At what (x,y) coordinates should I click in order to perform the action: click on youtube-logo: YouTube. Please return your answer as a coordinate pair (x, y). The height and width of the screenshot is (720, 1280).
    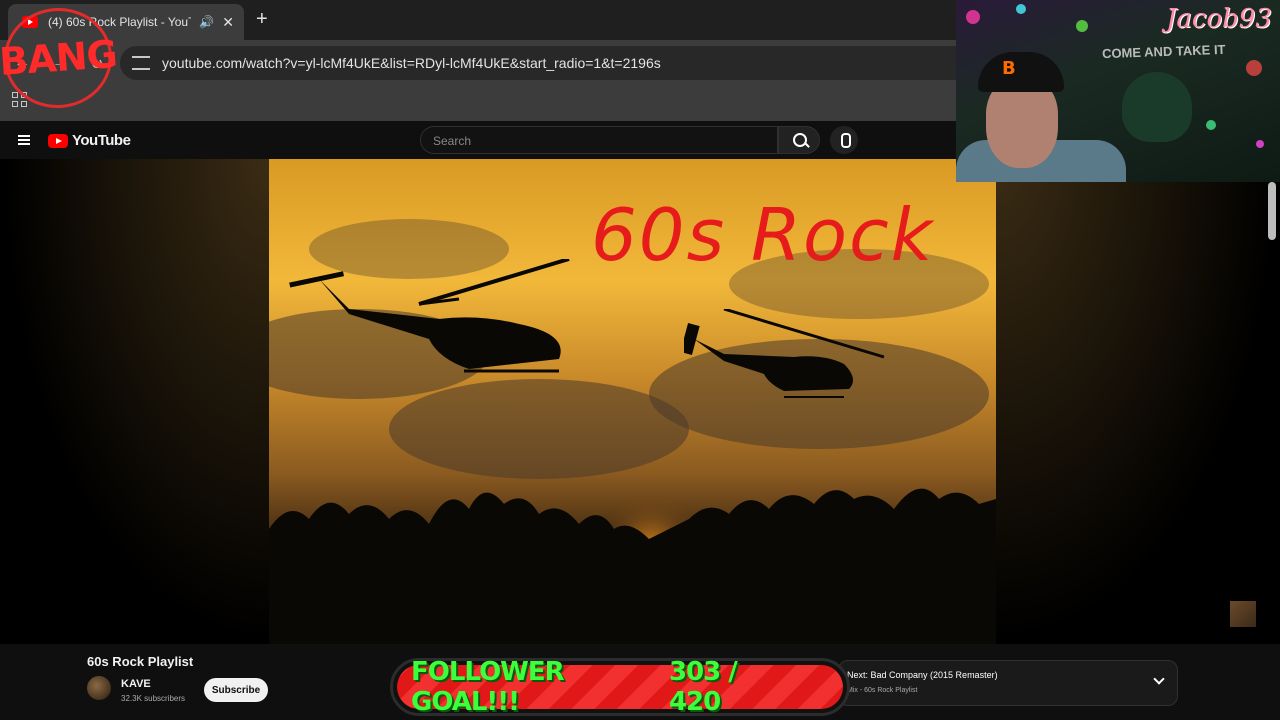
    Looking at the image, I should click on (89, 140).